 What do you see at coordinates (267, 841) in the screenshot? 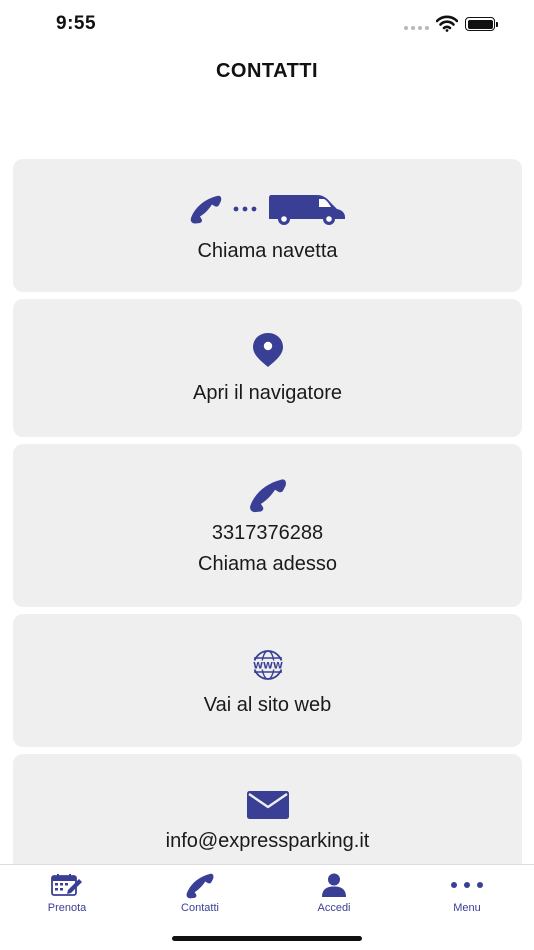
I see `email-address: info@expressparking.it` at bounding box center [267, 841].